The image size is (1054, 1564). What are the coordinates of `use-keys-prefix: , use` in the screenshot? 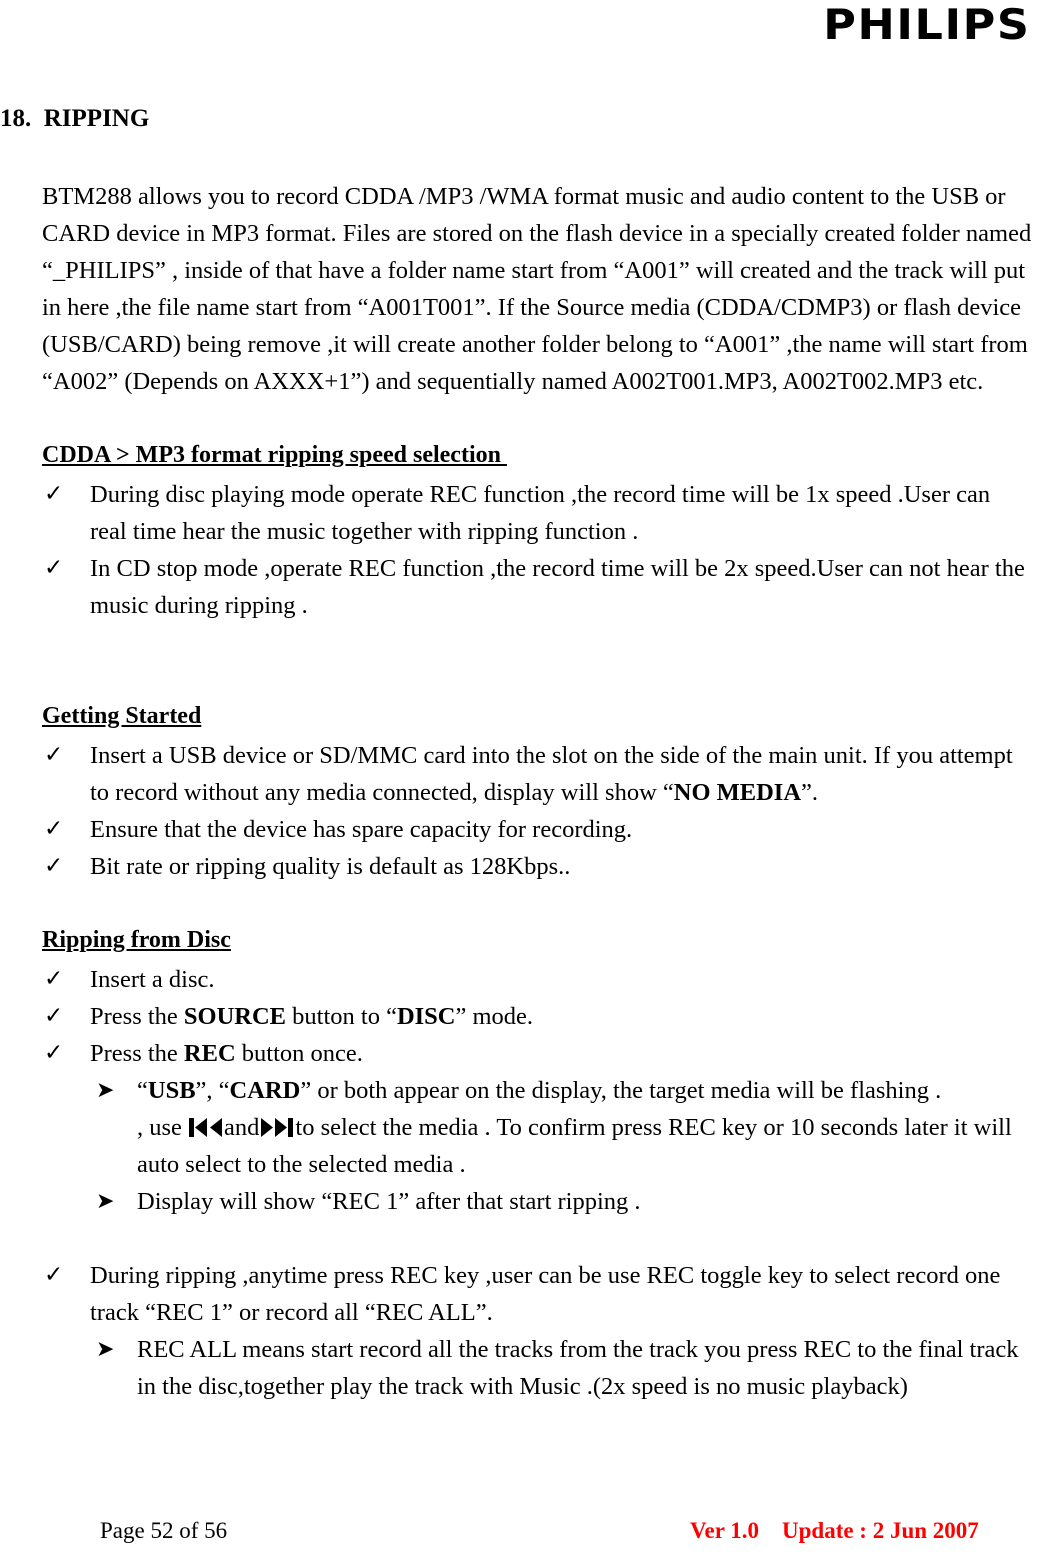 It's located at (163, 1127).